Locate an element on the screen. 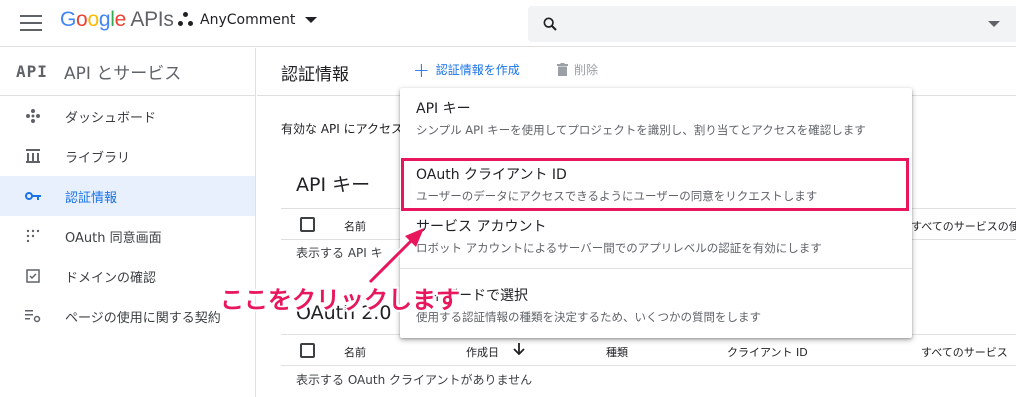 Image resolution: width=1016 pixels, height=397 pixels. arrow-down-icon is located at coordinates (519, 349).